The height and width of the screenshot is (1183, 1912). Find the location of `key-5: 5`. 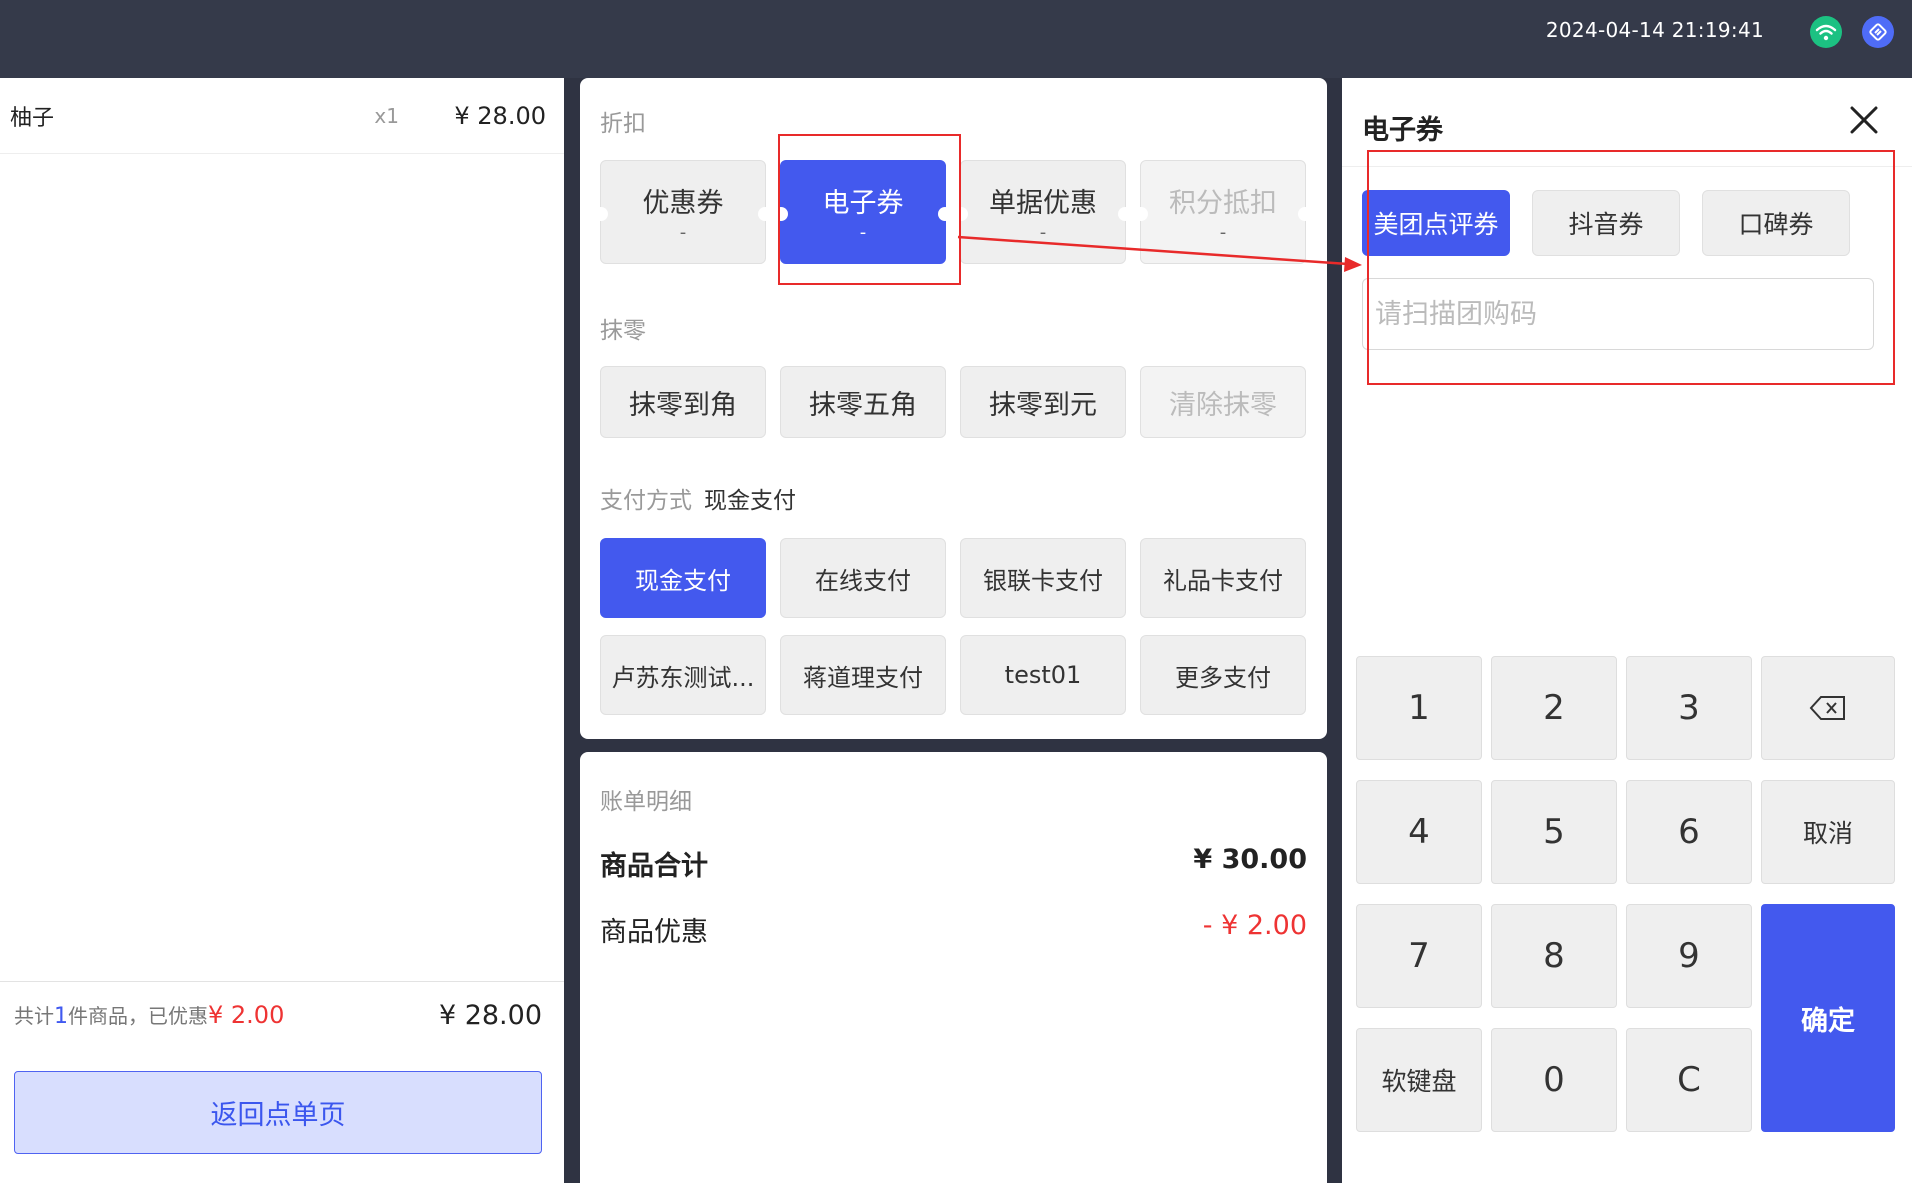

key-5: 5 is located at coordinates (1554, 832).